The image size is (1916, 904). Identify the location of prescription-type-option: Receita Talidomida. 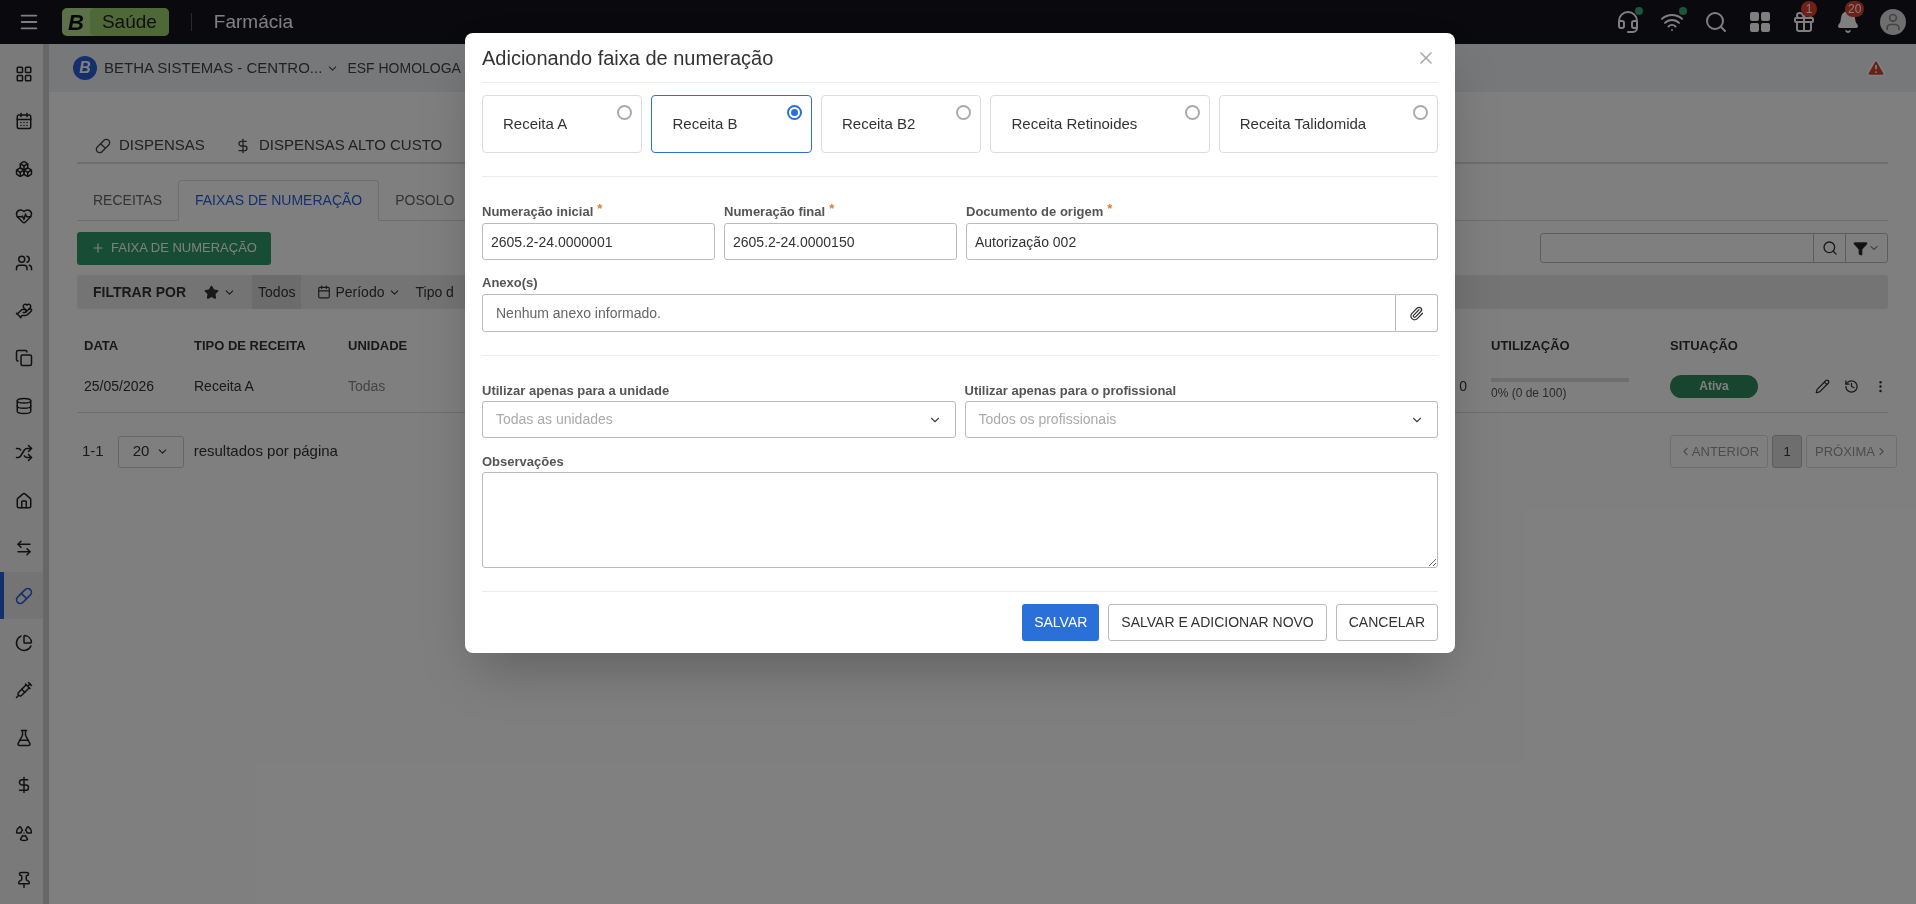
(1328, 124).